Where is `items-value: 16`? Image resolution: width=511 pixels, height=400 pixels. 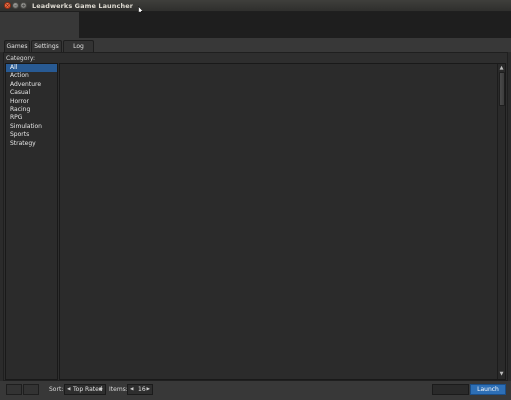 items-value: 16 is located at coordinates (142, 389).